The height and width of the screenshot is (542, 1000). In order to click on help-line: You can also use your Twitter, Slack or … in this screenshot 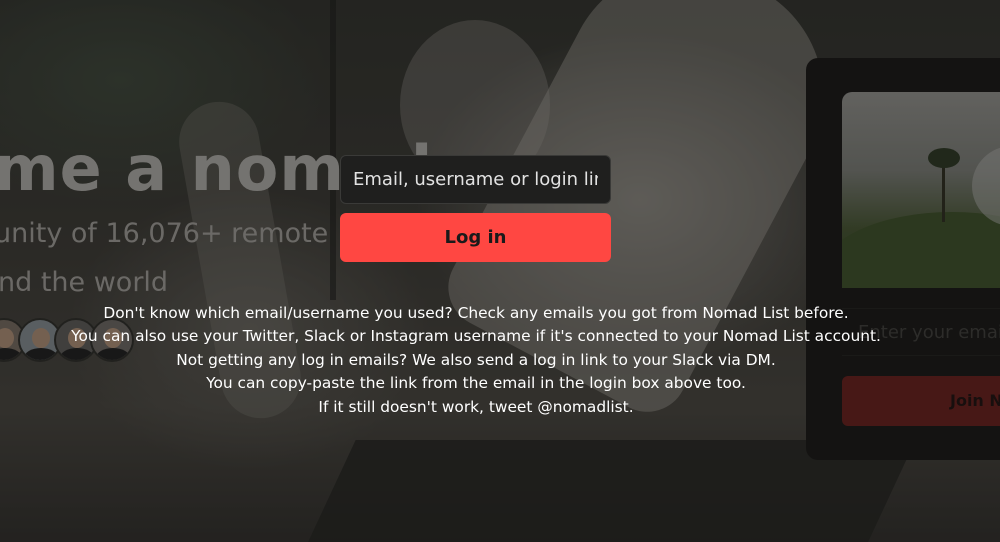, I will do `click(476, 336)`.